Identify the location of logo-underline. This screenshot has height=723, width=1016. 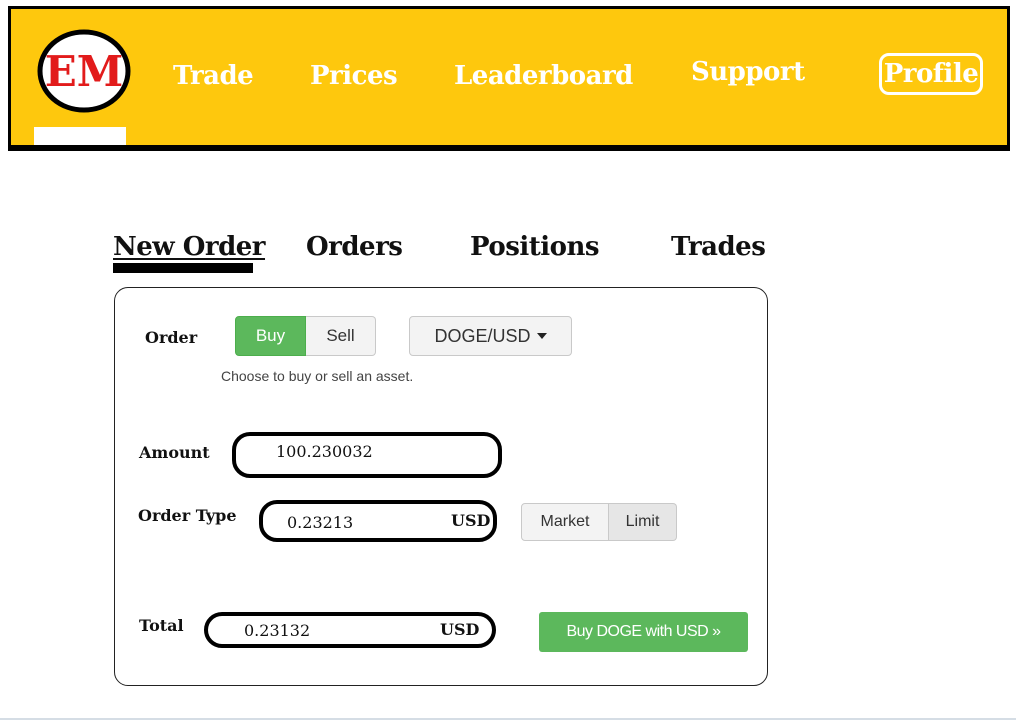
(80, 136).